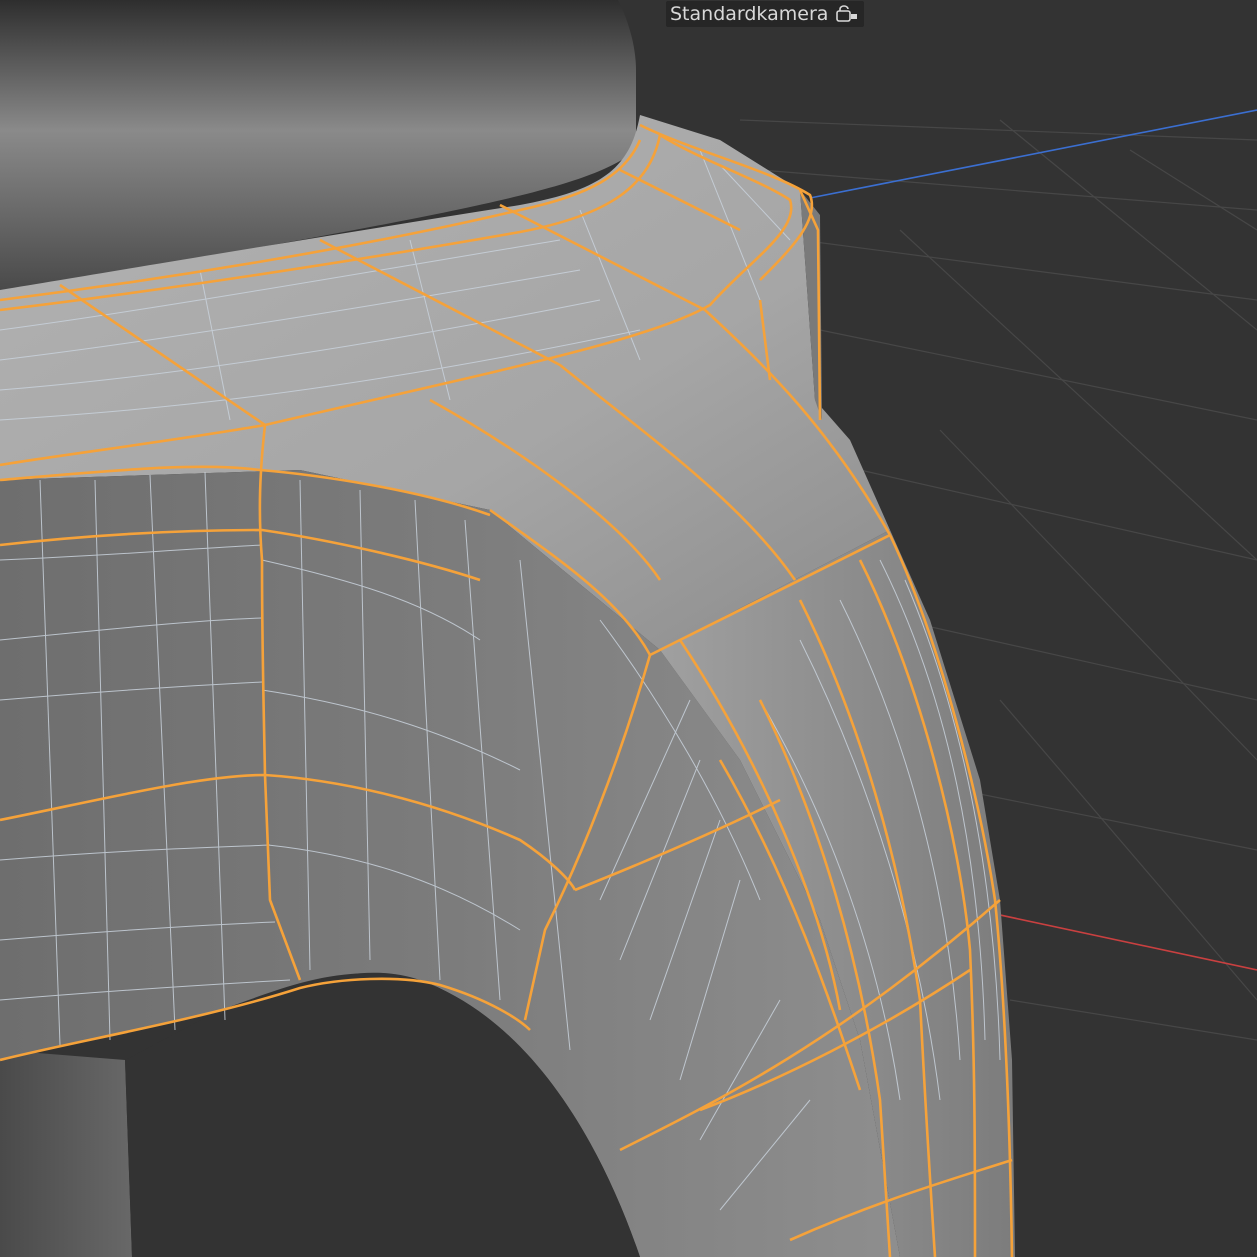 This screenshot has height=1257, width=1257. Describe the element at coordinates (847, 14) in the screenshot. I see `camera-lock-icon` at that location.